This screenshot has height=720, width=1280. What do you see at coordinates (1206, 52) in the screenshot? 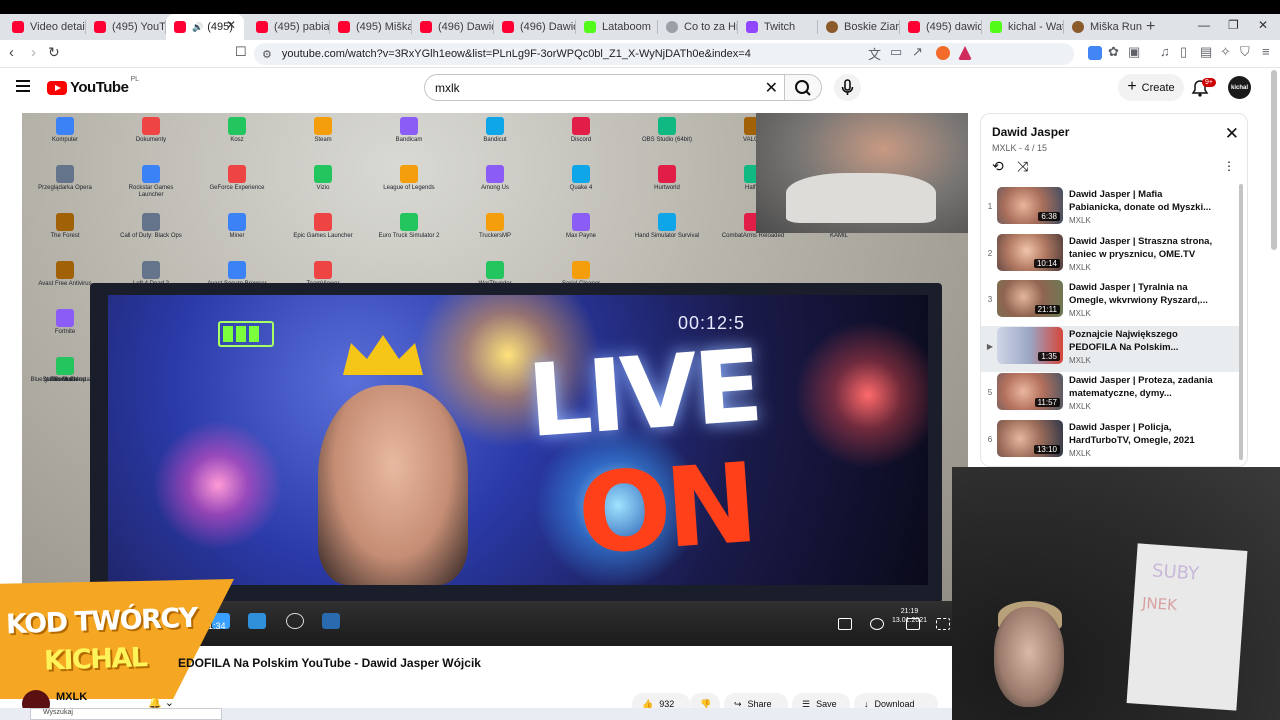
I see `wallet-icon: ▤` at bounding box center [1206, 52].